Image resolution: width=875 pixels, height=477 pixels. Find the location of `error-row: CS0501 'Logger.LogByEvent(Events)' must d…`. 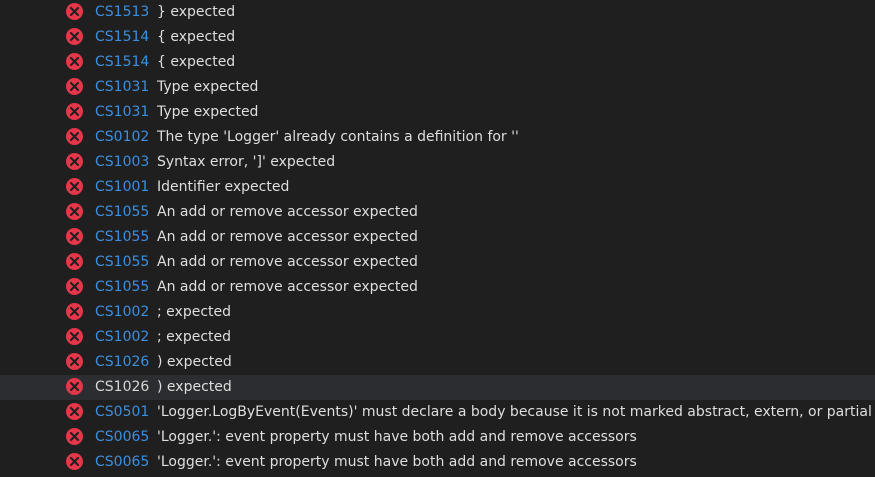

error-row: CS0501 'Logger.LogByEvent(Events)' must d… is located at coordinates (437, 412).